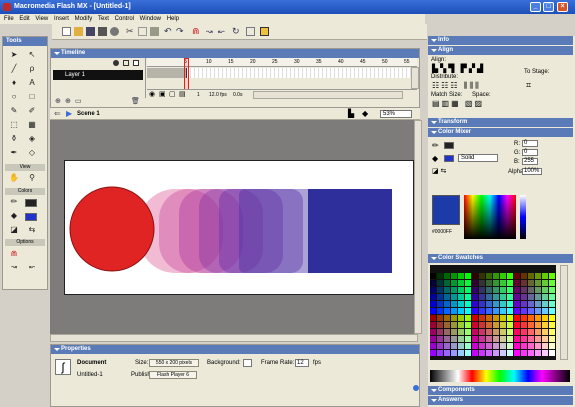 The width and height of the screenshot is (575, 407). I want to click on stroke-swatch, so click(449, 145).